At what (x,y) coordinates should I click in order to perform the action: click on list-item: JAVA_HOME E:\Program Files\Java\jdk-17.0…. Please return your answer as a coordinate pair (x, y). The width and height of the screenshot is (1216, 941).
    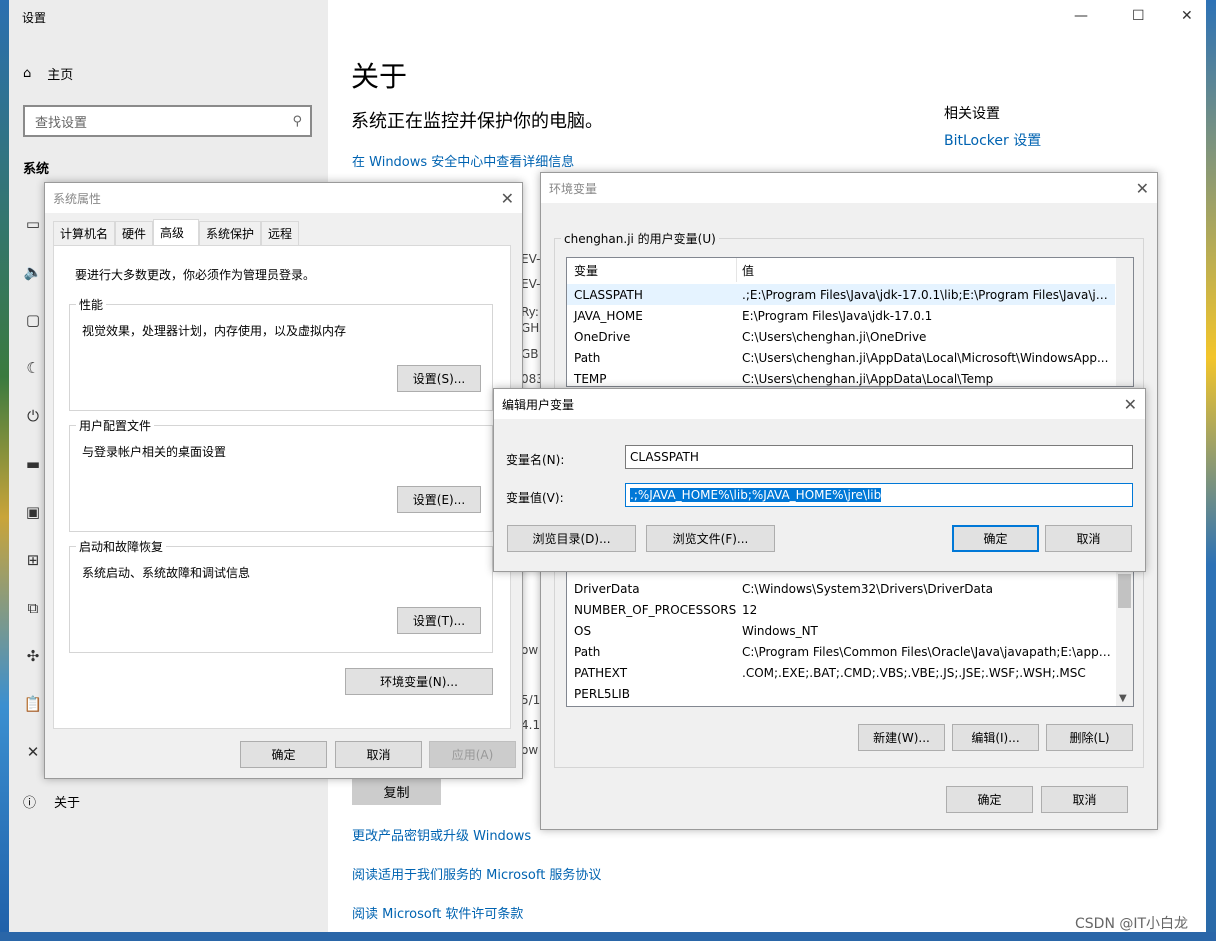
    Looking at the image, I should click on (841, 315).